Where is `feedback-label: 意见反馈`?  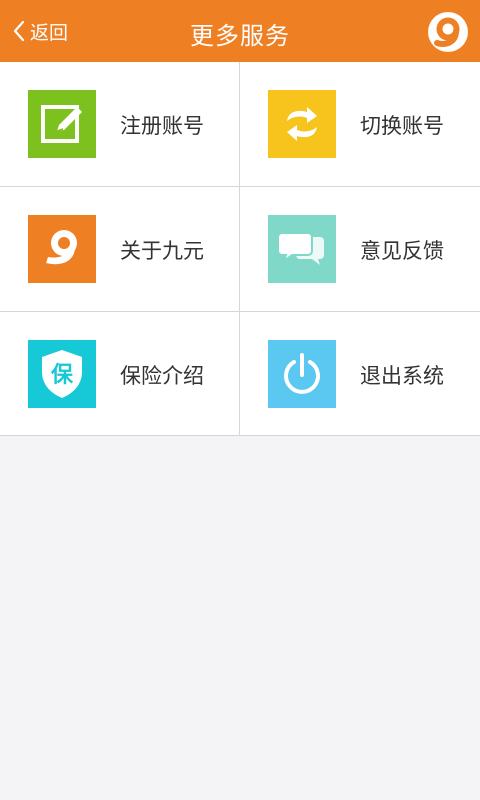
feedback-label: 意见反馈 is located at coordinates (402, 251).